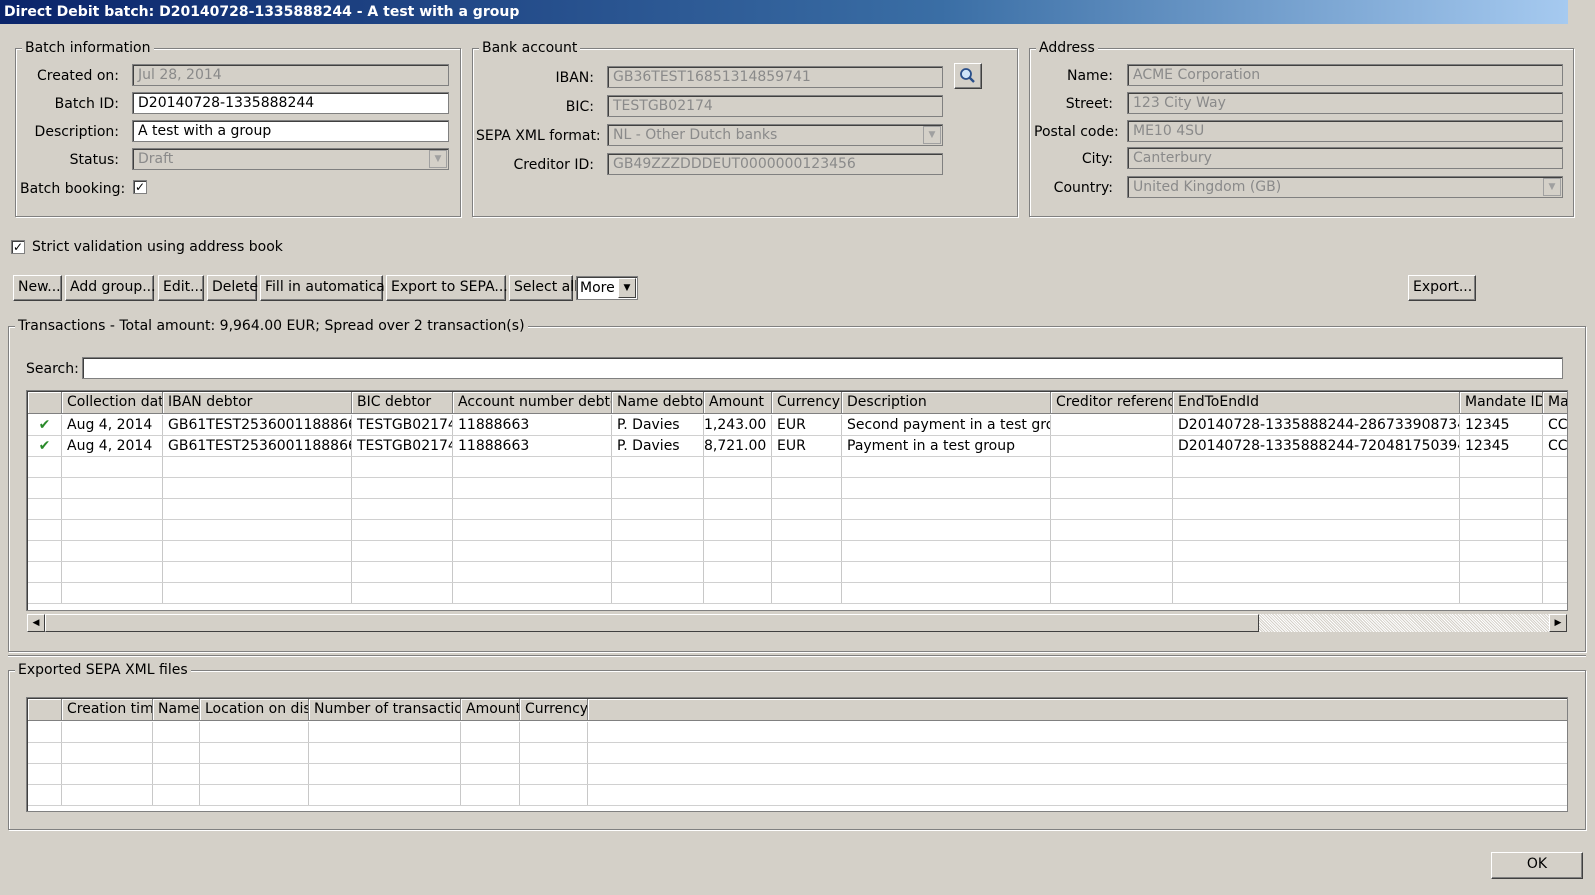 This screenshot has width=1595, height=895. Describe the element at coordinates (543, 288) in the screenshot. I see `select-all-button: Select all` at that location.